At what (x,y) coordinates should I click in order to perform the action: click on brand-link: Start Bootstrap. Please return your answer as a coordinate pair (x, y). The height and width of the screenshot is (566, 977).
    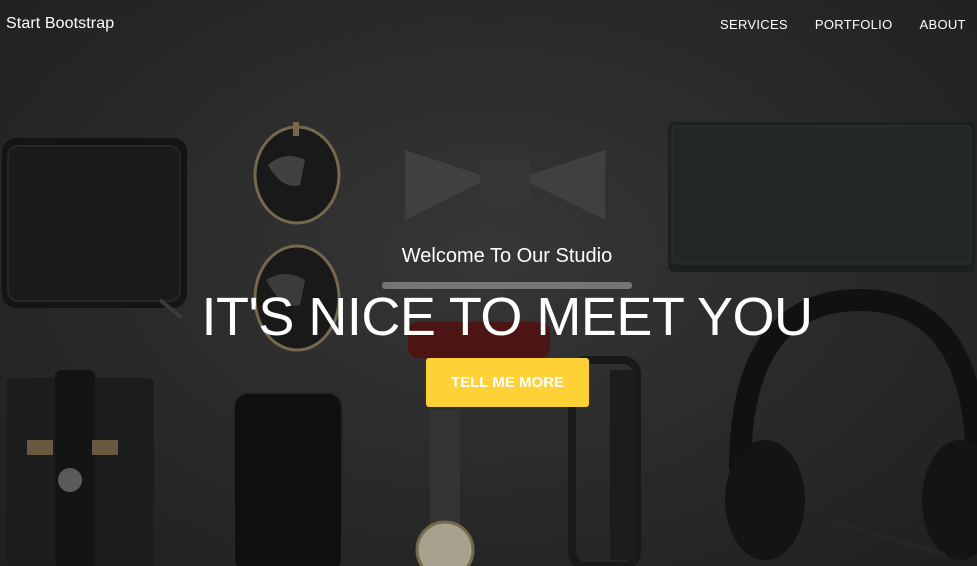
    Looking at the image, I should click on (60, 24).